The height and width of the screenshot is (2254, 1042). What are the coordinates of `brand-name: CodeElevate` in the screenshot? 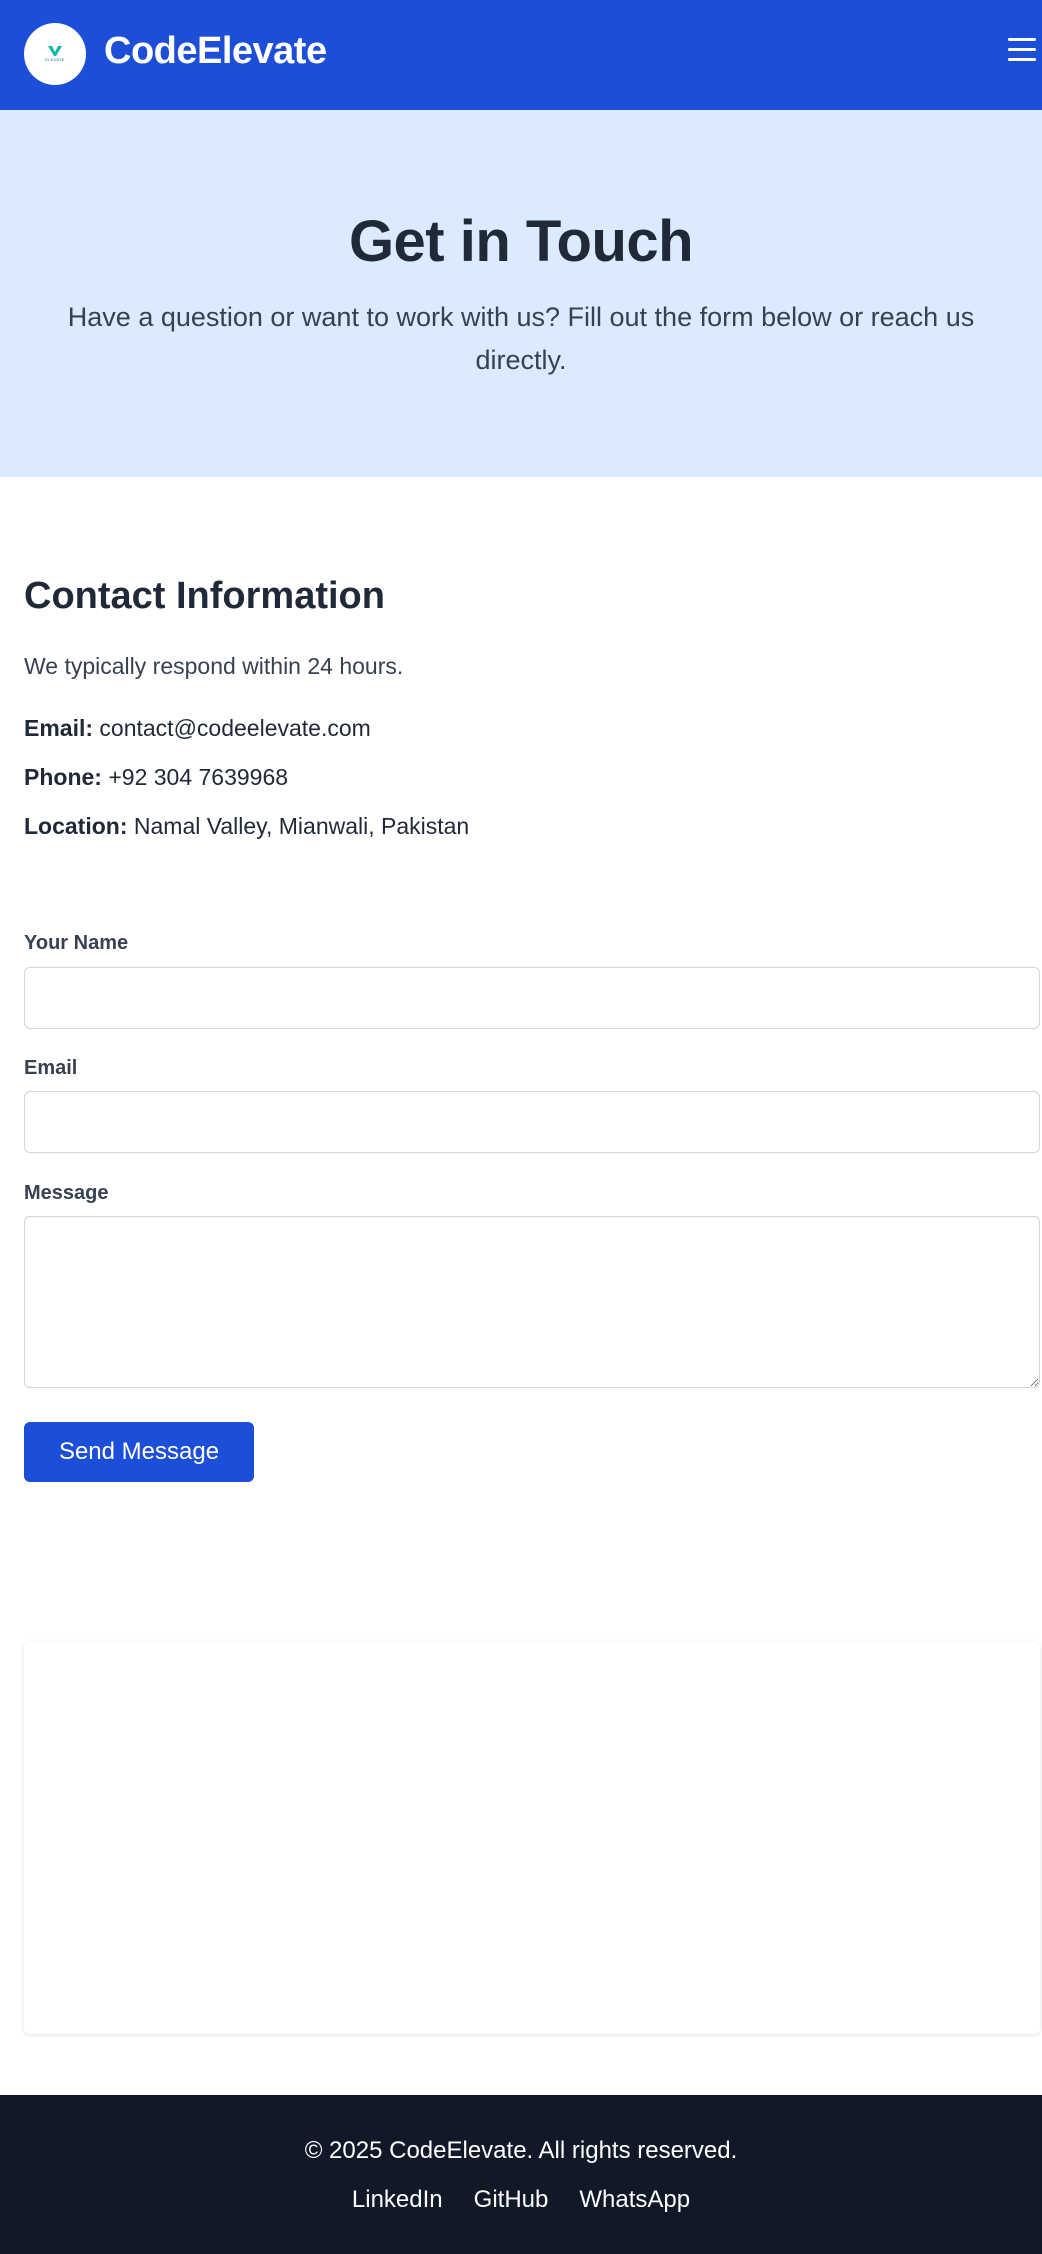 It's located at (215, 51).